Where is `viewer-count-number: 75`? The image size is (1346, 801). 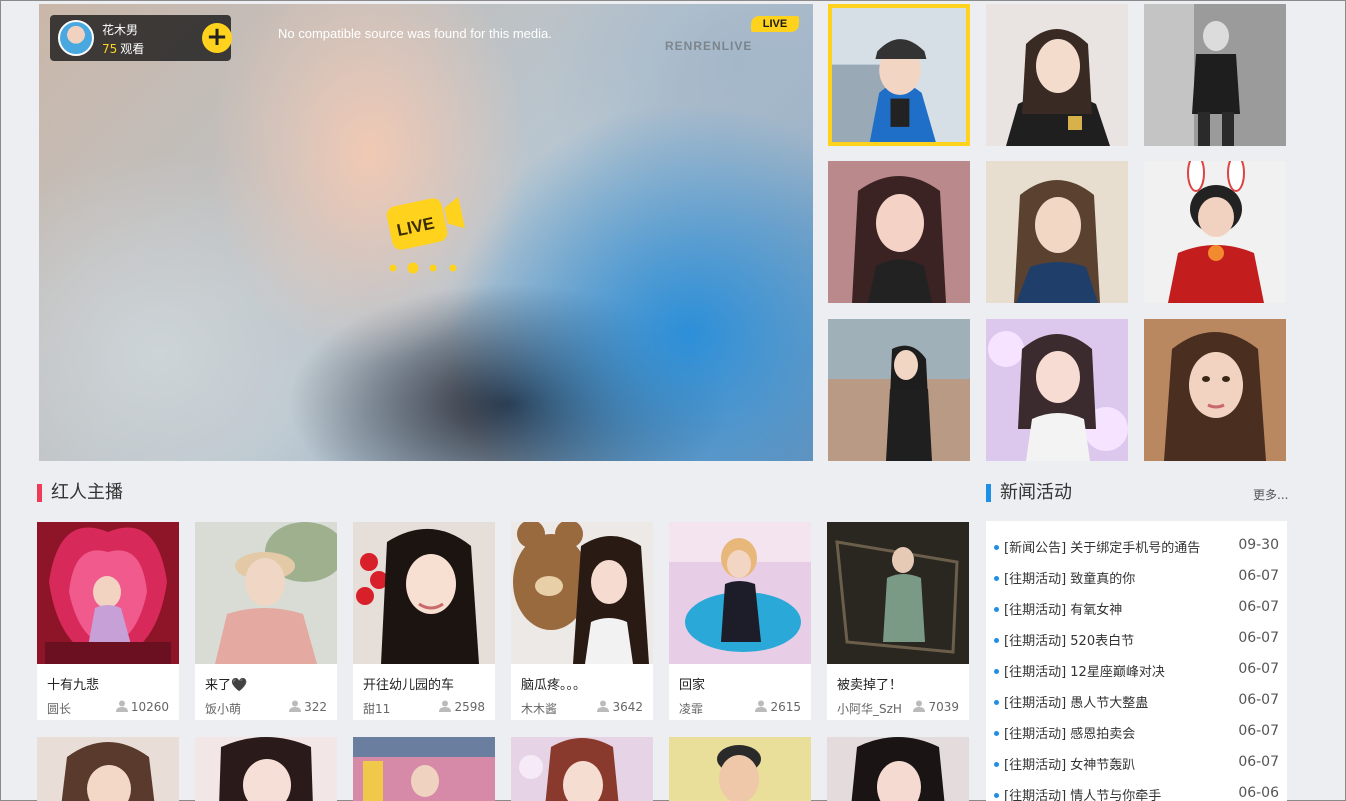
viewer-count-number: 75 is located at coordinates (110, 49).